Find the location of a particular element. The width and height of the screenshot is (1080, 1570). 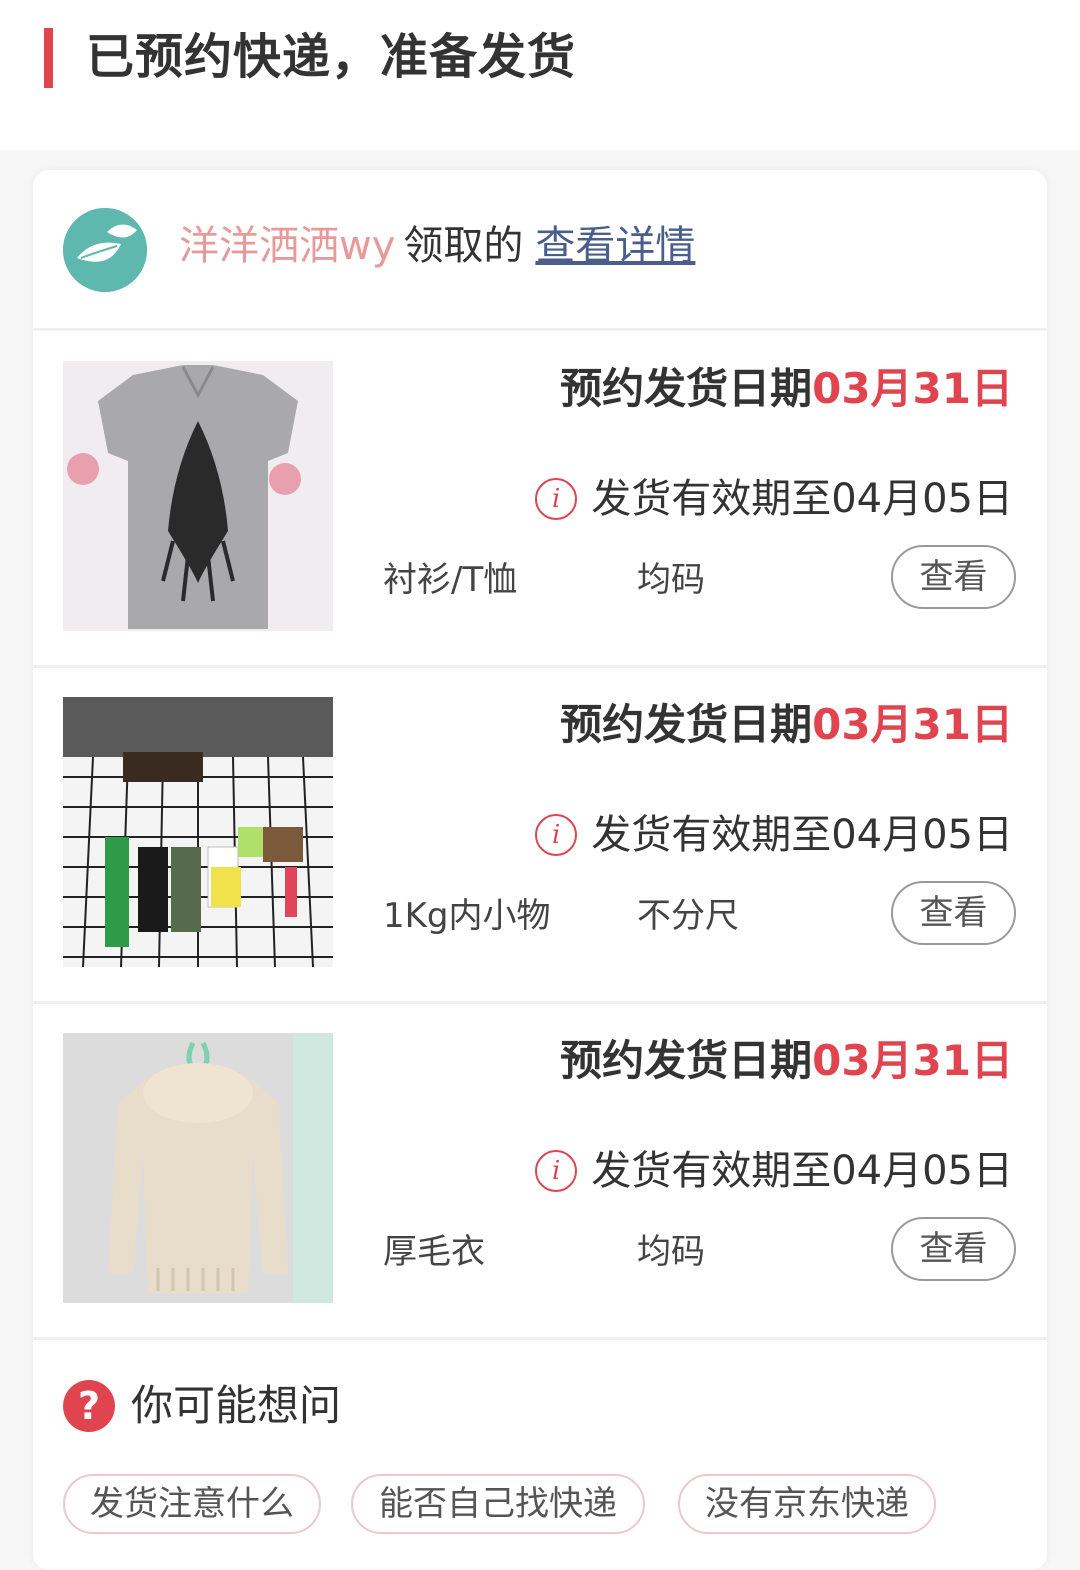

avatar is located at coordinates (105, 250).